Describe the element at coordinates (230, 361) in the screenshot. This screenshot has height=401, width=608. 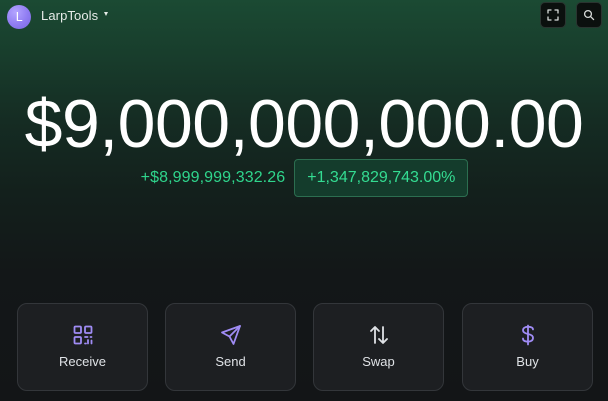
I see `send-label: Send` at that location.